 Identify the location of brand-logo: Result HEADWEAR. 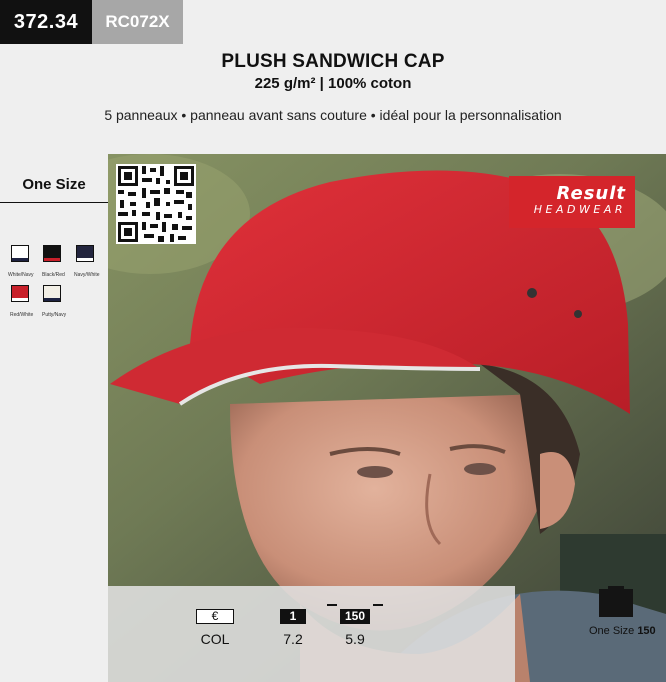
(572, 202).